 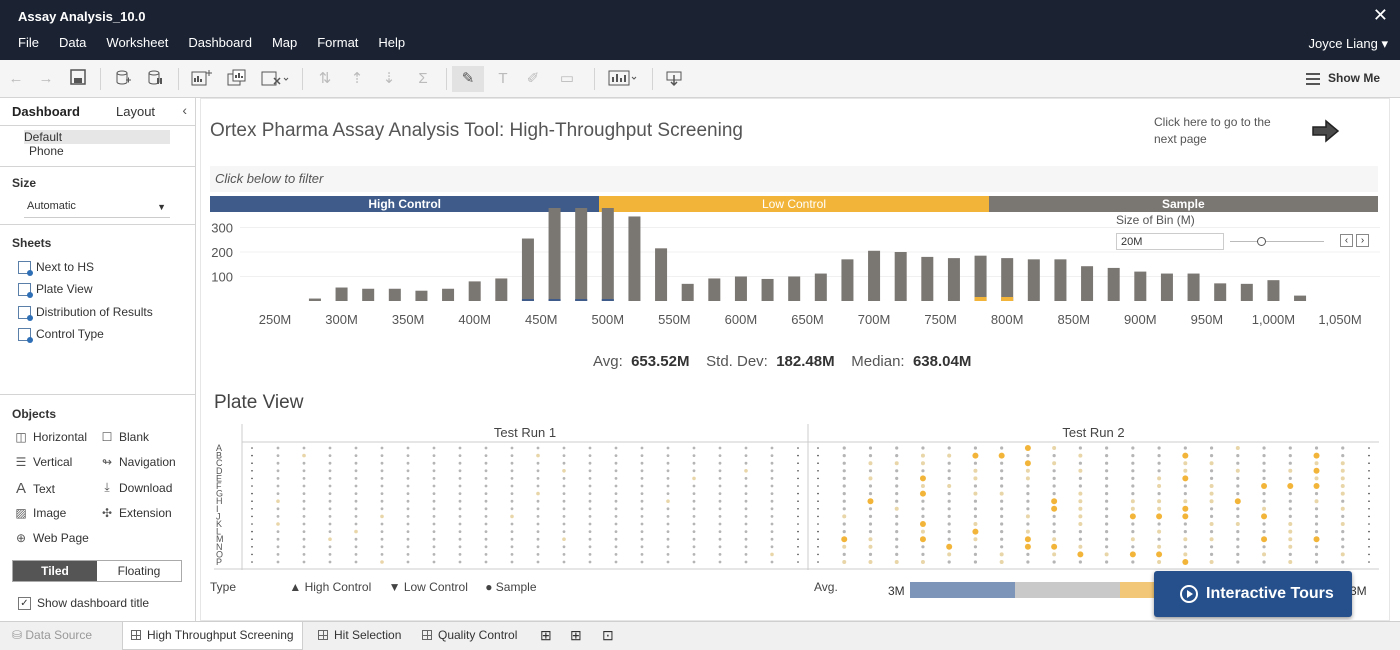 I want to click on menu-dashboard: Dashboard, so click(x=220, y=42).